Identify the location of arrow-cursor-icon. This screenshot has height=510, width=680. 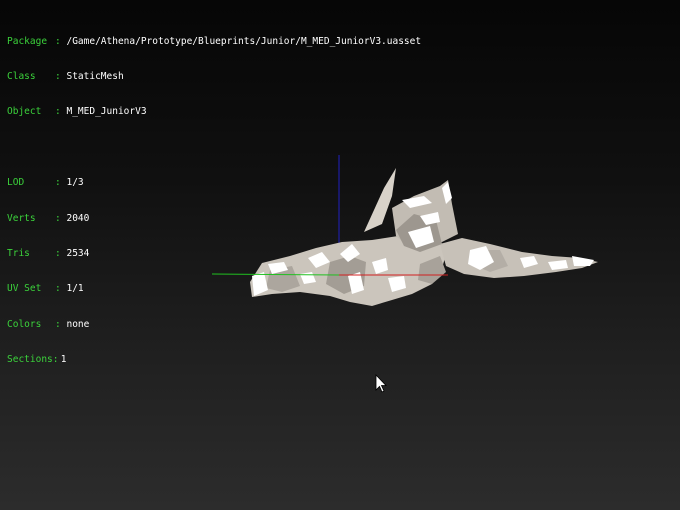
(381, 383).